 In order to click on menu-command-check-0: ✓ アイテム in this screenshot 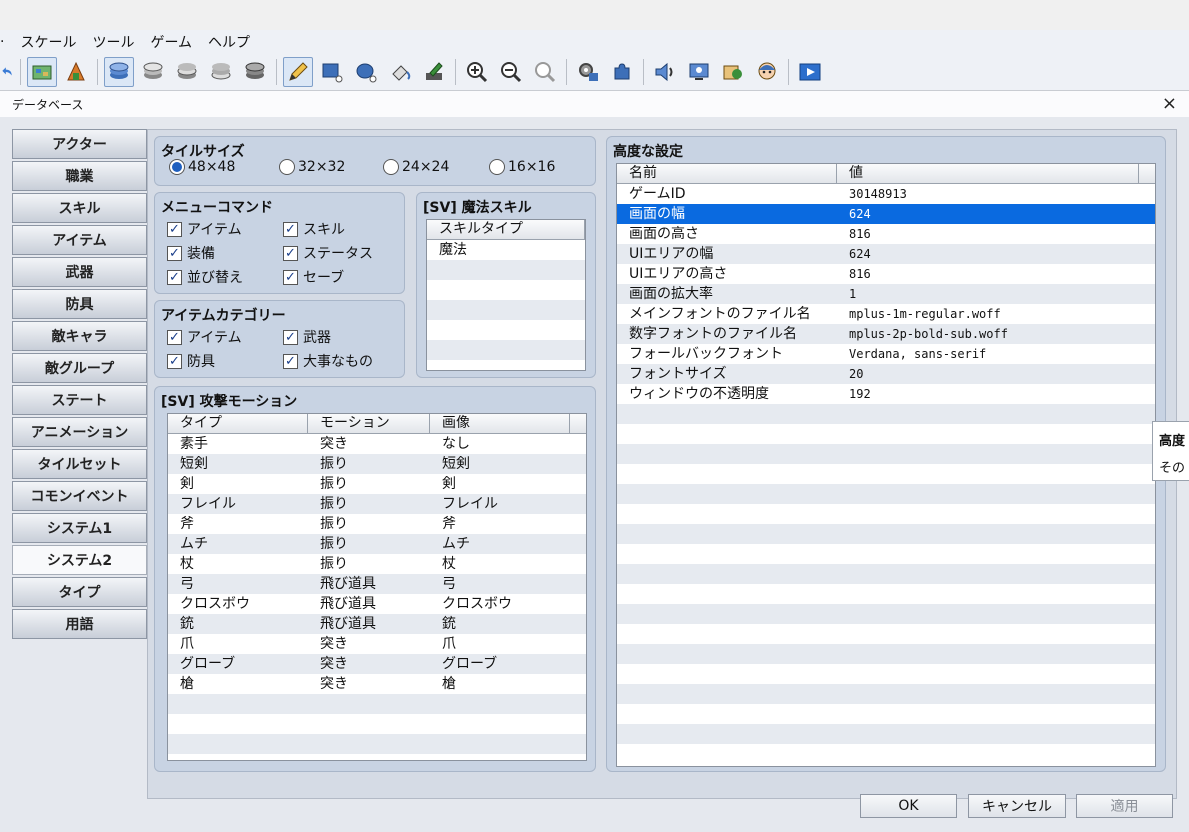, I will do `click(204, 229)`.